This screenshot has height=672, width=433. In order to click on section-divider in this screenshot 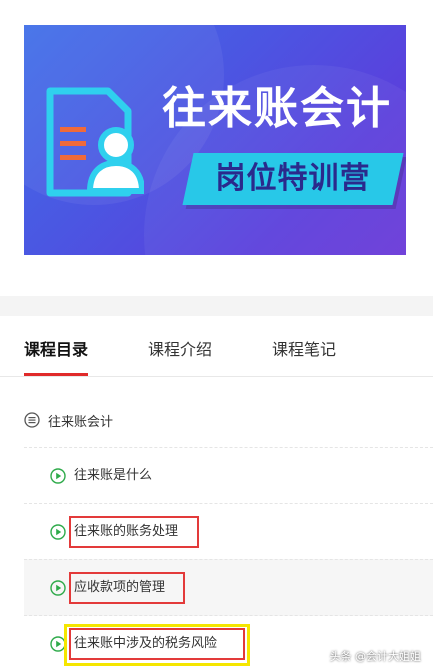, I will do `click(216, 306)`.